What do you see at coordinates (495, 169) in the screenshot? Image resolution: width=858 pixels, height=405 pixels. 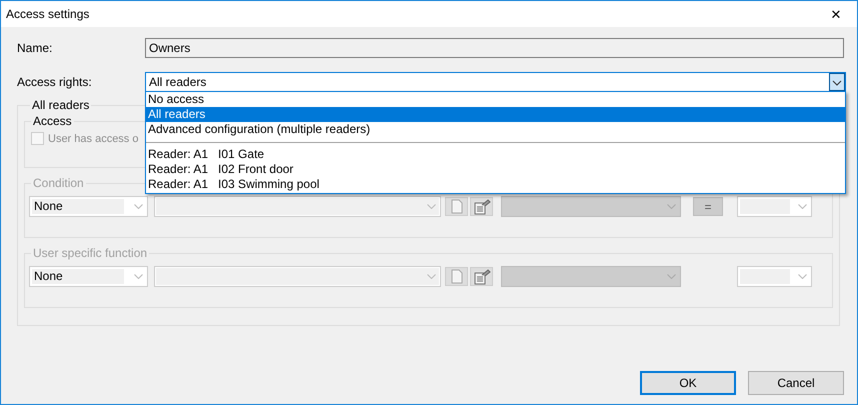 I see `dropdown-option: Reader: A1 I02 Front door` at bounding box center [495, 169].